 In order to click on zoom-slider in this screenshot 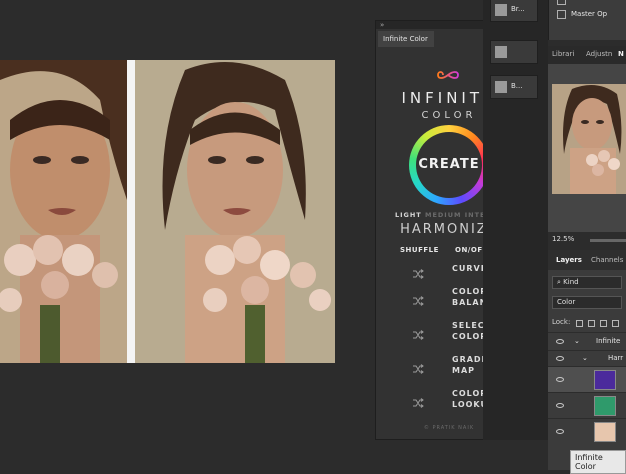, I will do `click(608, 240)`.